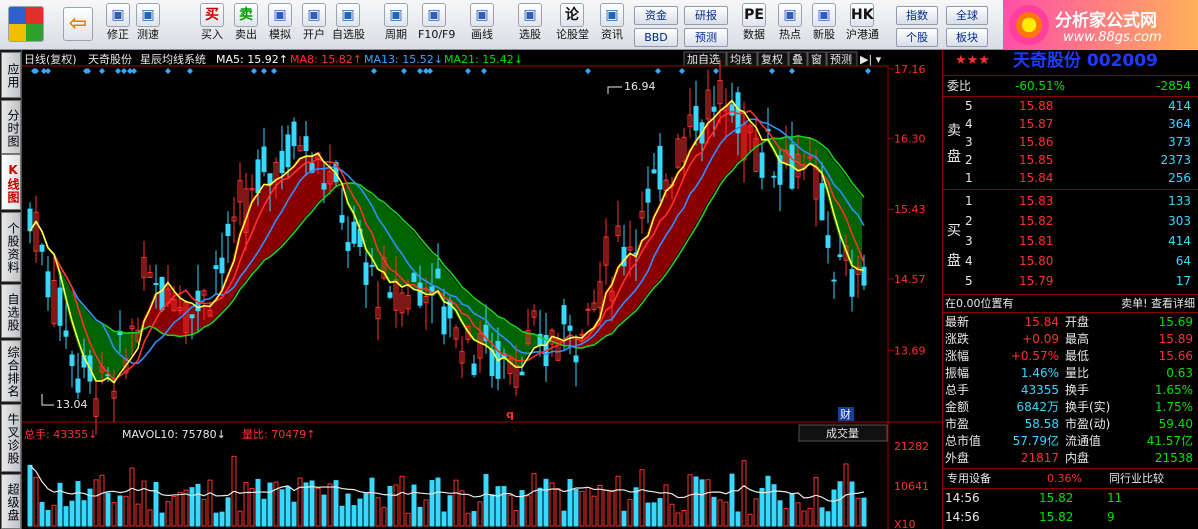  Describe the element at coordinates (1112, 37) in the screenshot. I see `logo-url: www.88gs.com` at that location.